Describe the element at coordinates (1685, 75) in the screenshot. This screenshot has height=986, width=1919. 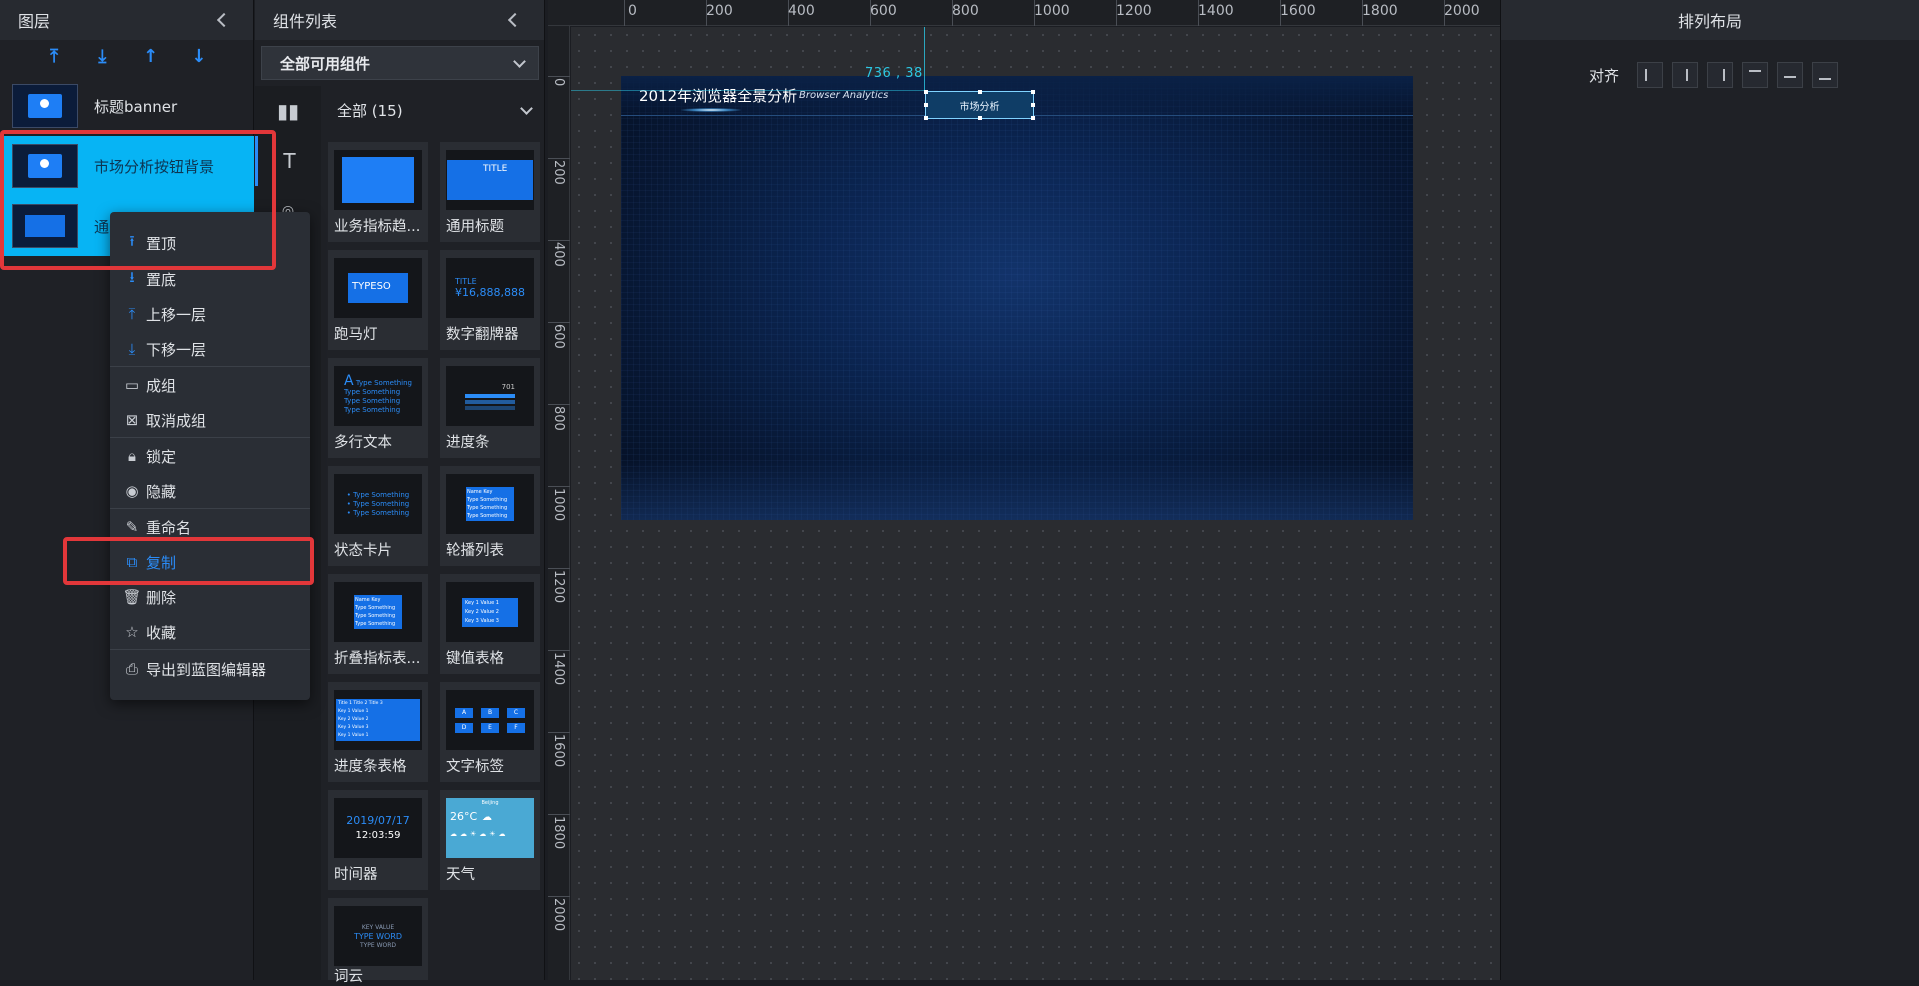
I see `align-center-h-icon` at that location.